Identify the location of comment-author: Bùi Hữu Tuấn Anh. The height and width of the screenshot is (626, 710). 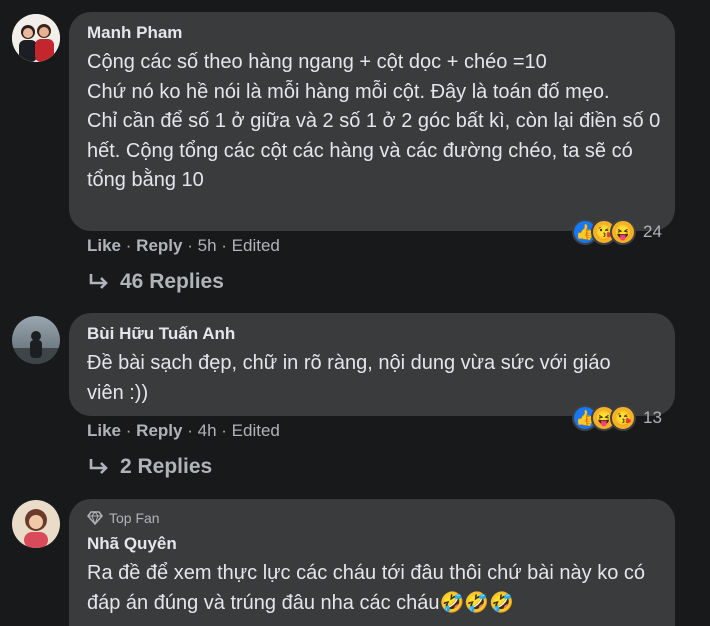
(372, 334).